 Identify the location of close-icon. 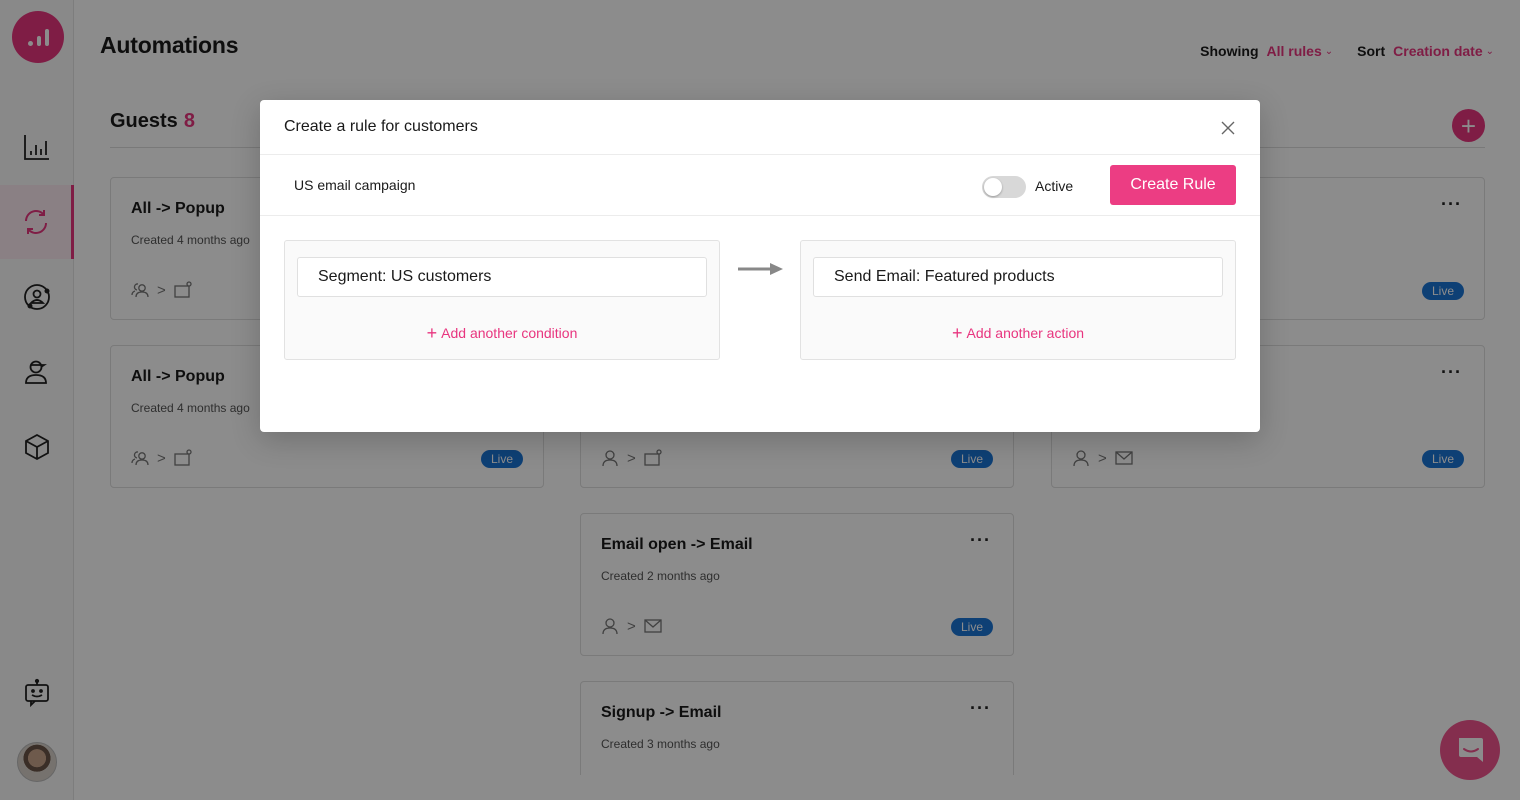
(1228, 128).